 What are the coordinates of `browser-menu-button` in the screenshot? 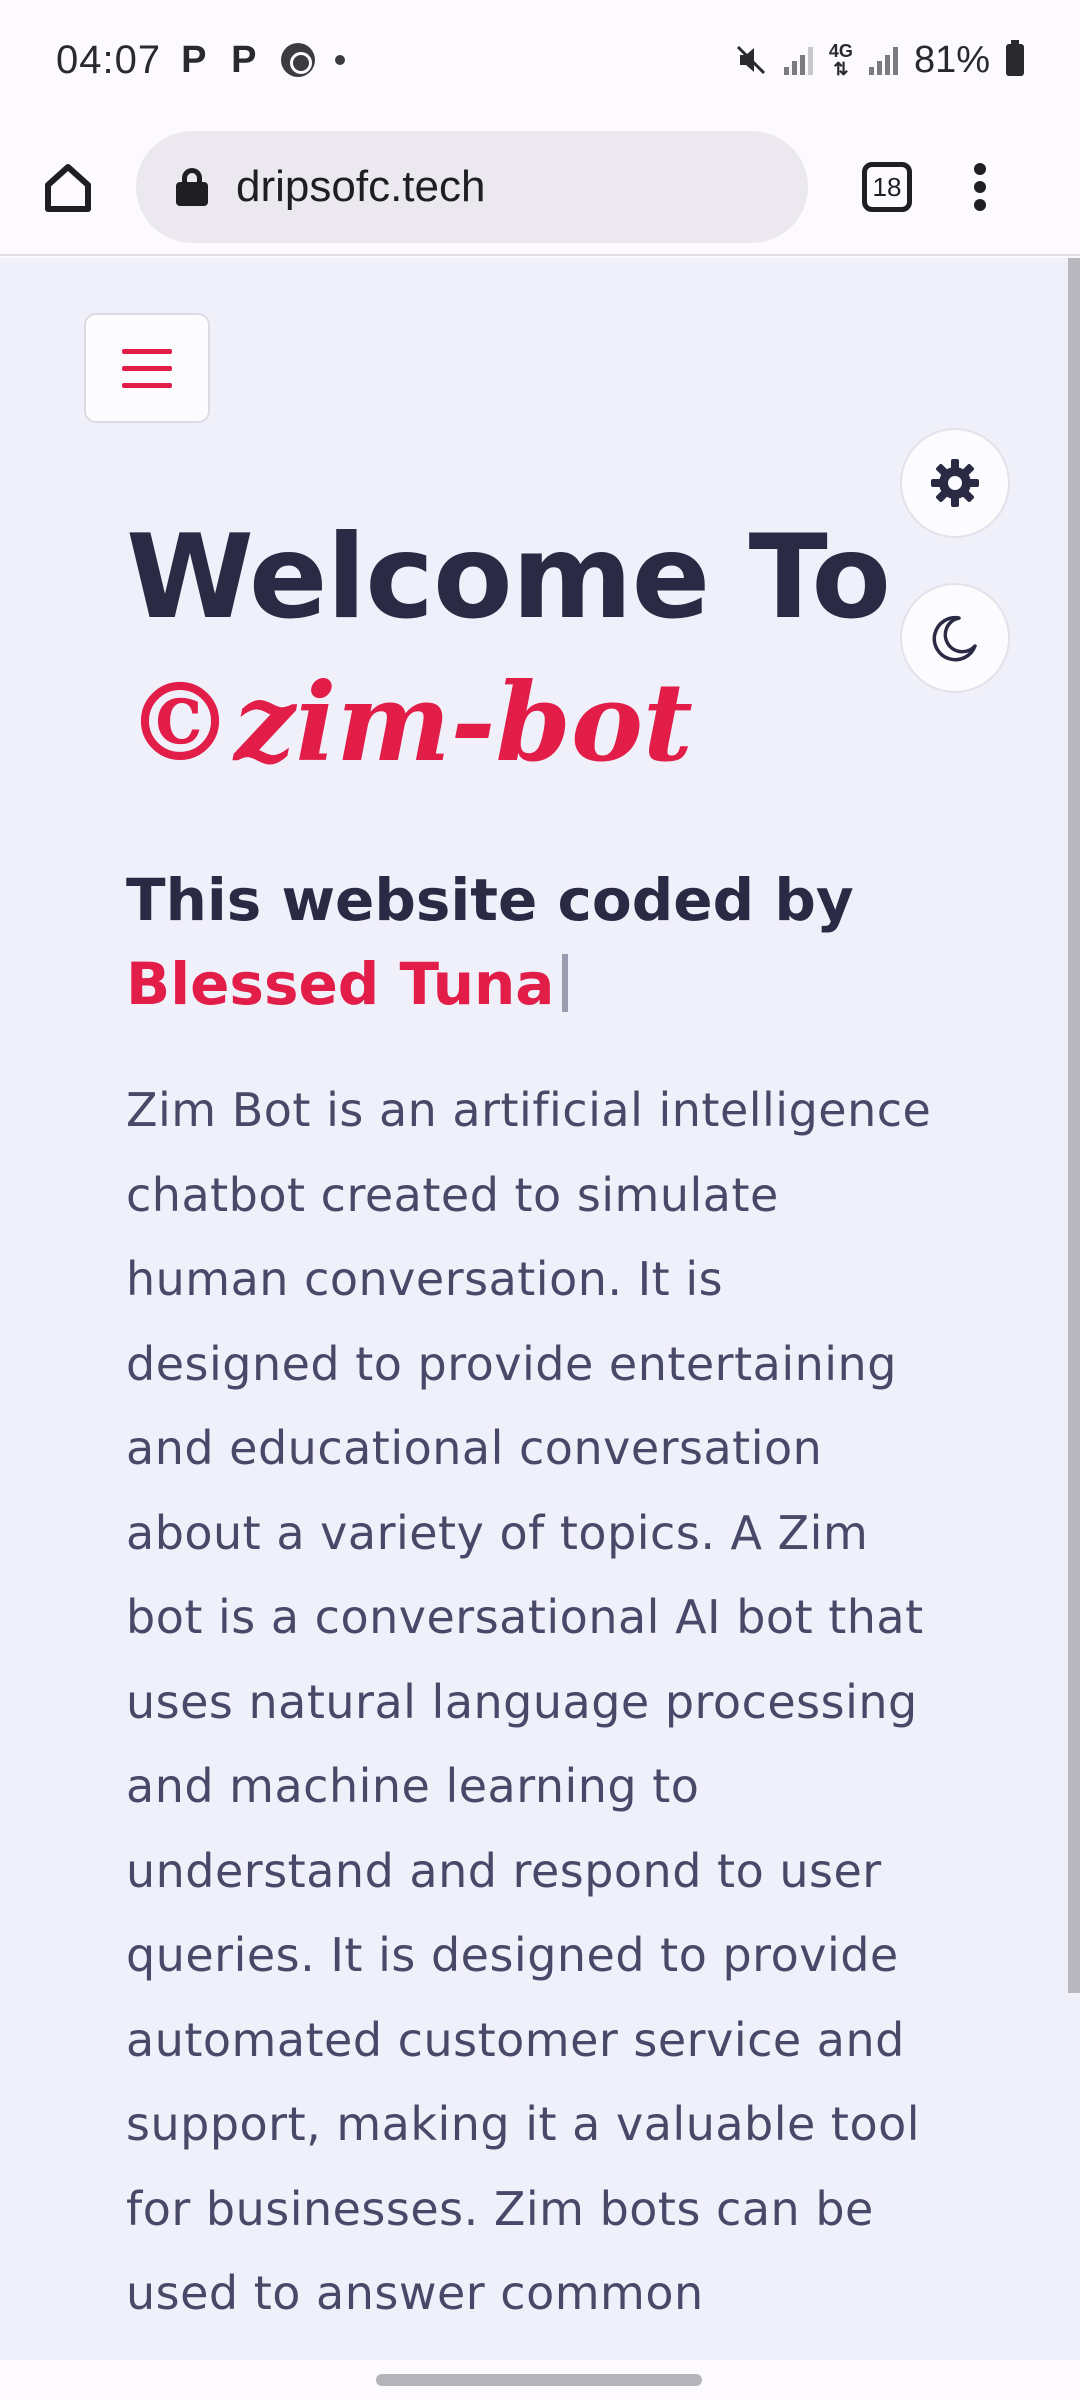 It's located at (980, 187).